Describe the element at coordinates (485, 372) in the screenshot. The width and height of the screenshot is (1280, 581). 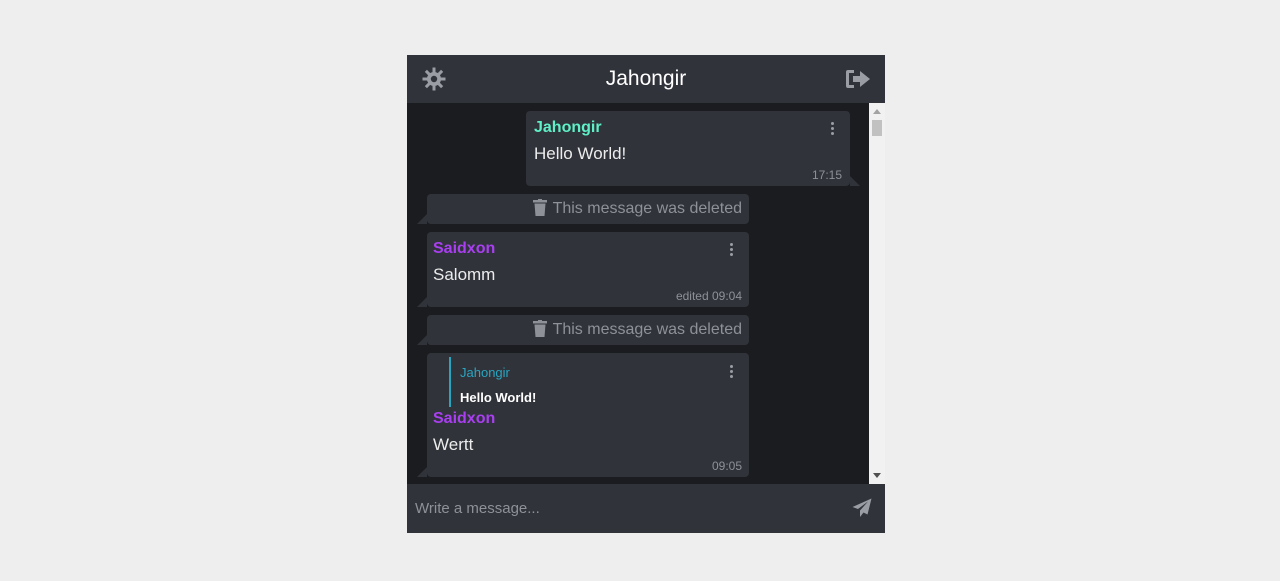
I see `reply-sender: Jahongir` at that location.